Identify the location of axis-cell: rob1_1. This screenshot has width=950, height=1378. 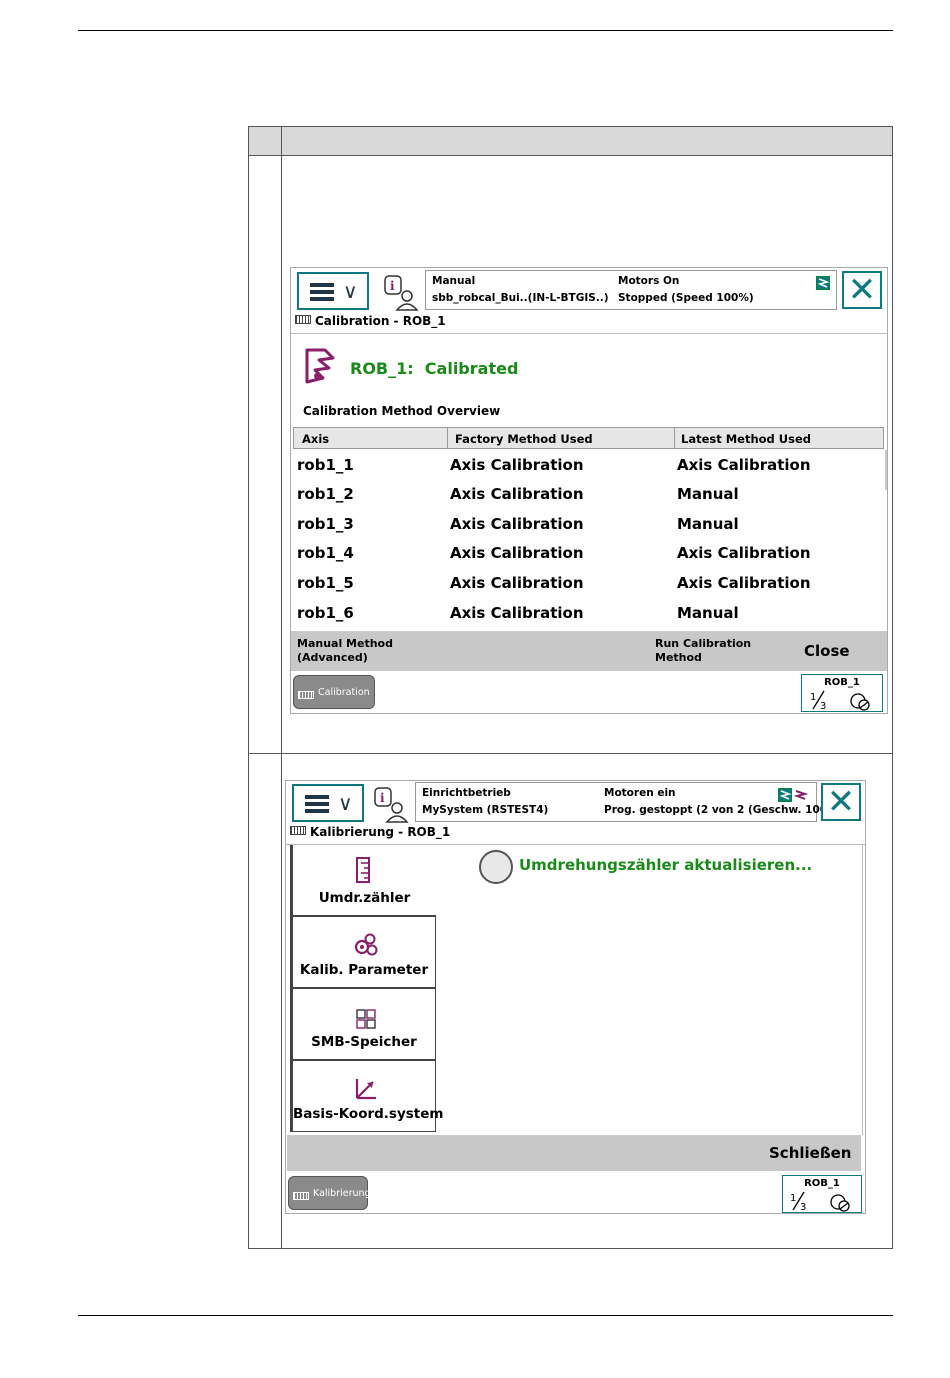
(325, 465).